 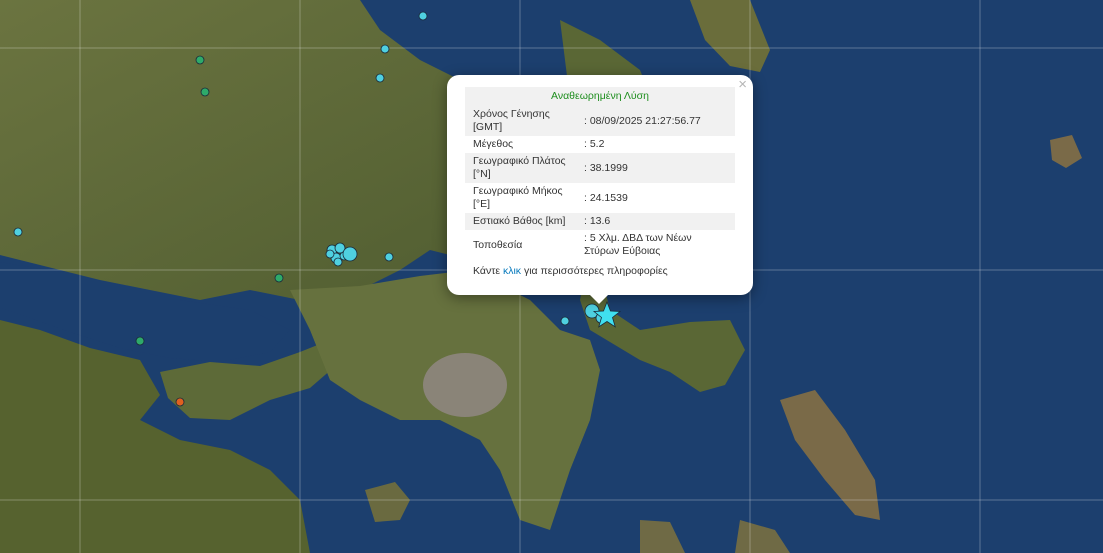 I want to click on origin-time-value: : 08/09/2025 21:27:56.77, so click(x=655, y=121).